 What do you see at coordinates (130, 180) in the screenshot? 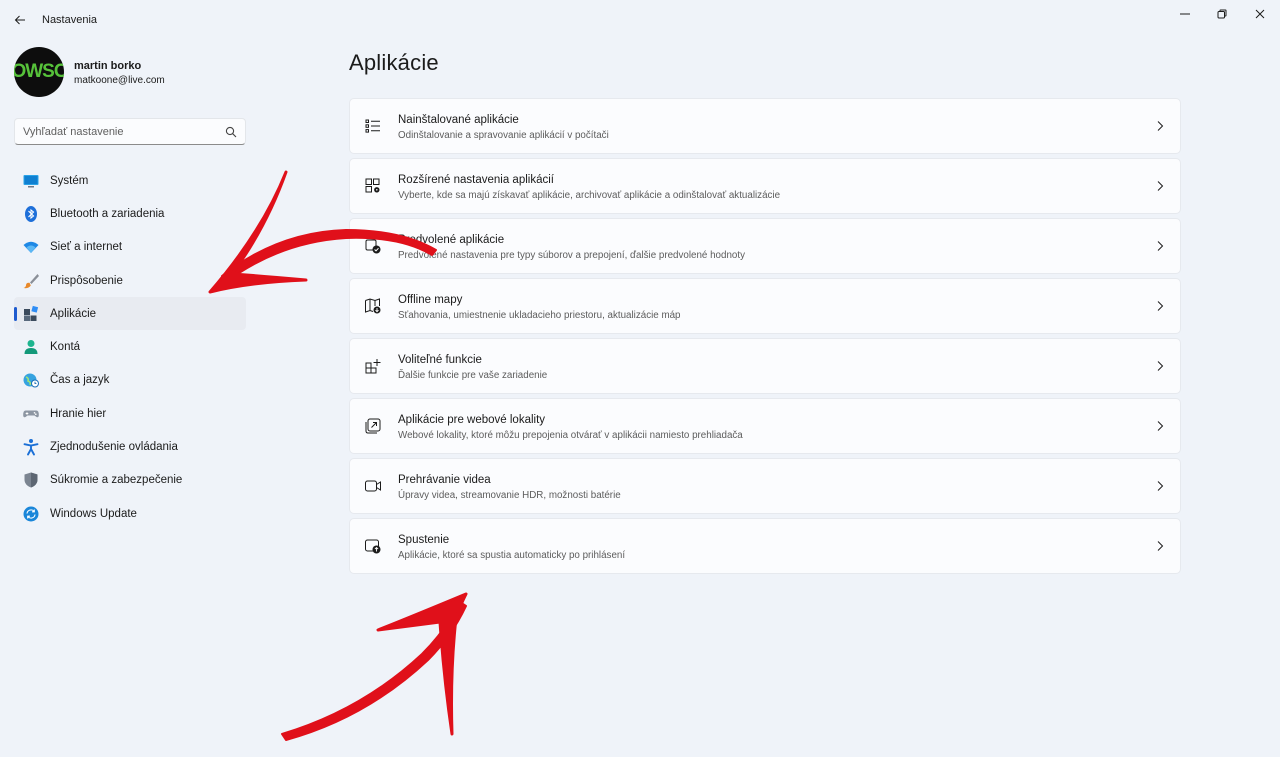
I see `sidebar-item-system: Systém` at bounding box center [130, 180].